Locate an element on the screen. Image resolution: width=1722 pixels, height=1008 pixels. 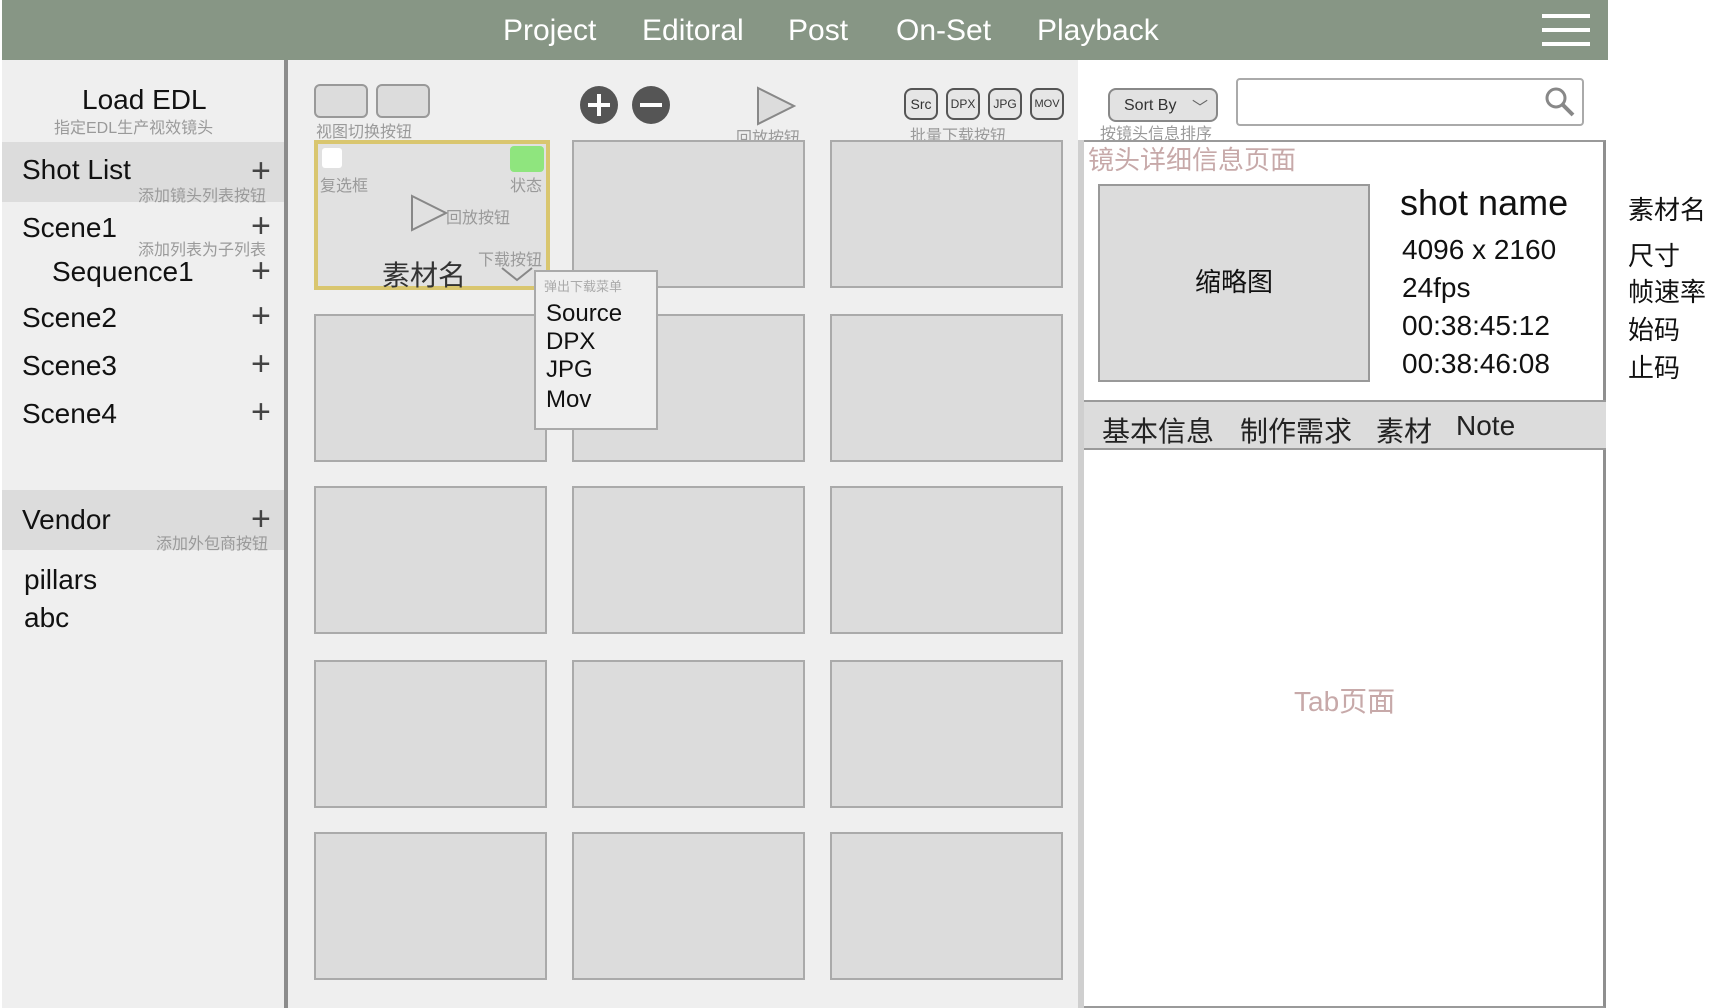
annotation-timecode-in: 始码 is located at coordinates (1654, 330).